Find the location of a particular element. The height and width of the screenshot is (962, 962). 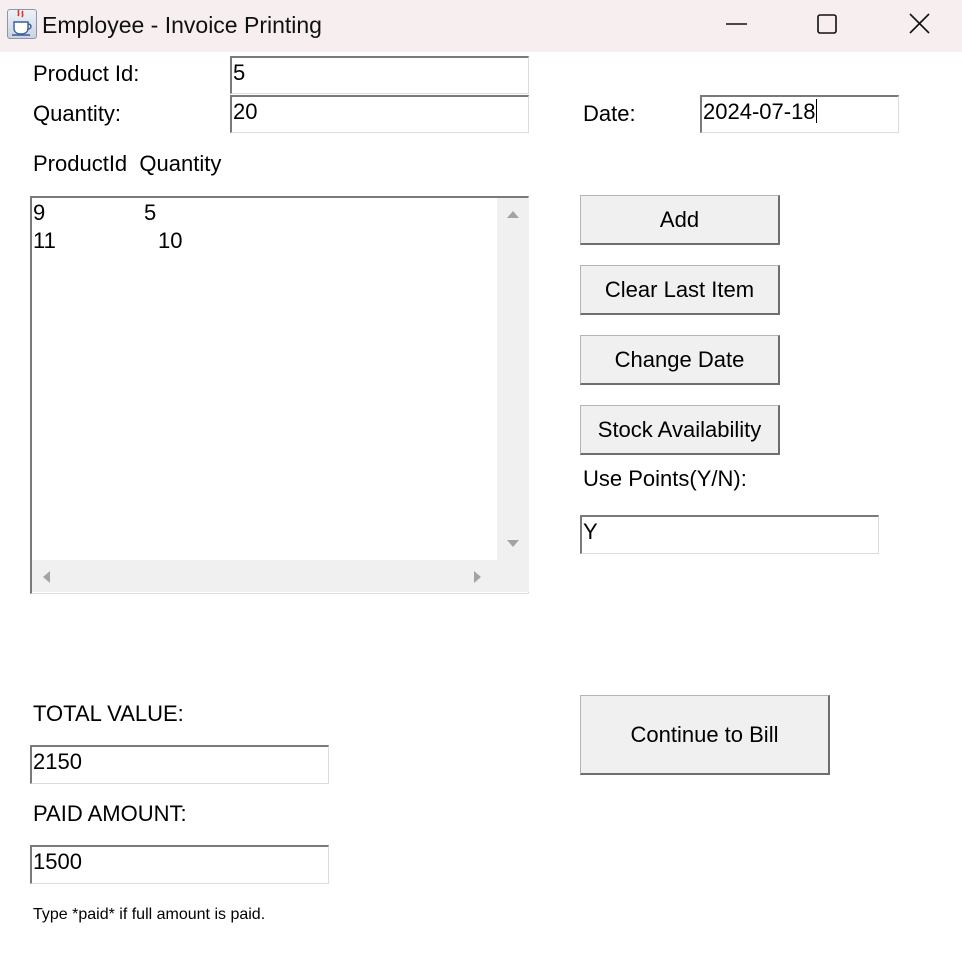

product-id-value: 5 is located at coordinates (239, 72).